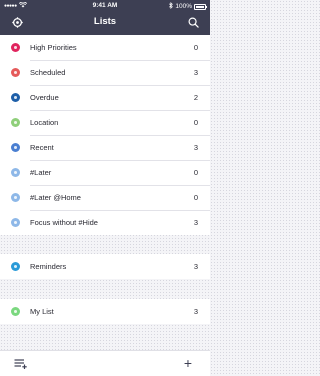 This screenshot has width=320, height=376. Describe the element at coordinates (42, 311) in the screenshot. I see `list-item-label: My List` at that location.